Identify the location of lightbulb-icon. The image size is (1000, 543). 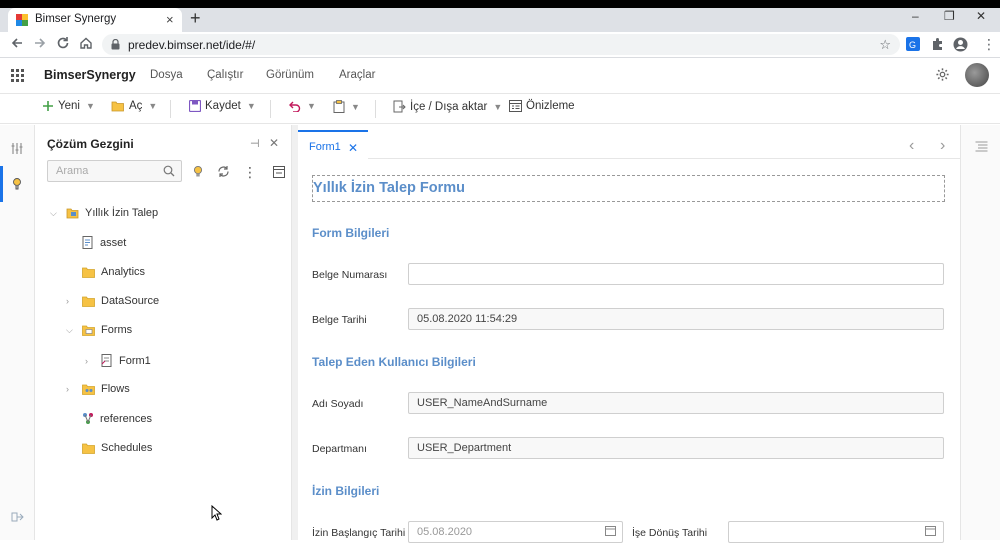
(198, 171).